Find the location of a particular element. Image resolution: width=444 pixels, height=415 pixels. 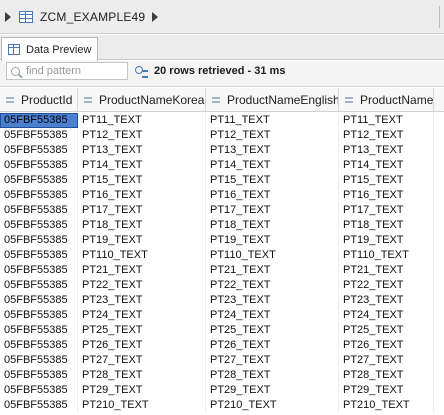

table-row: 05FBF55385 PT24_TEXT PT24_TEXT PT24_TEXT is located at coordinates (222, 315).